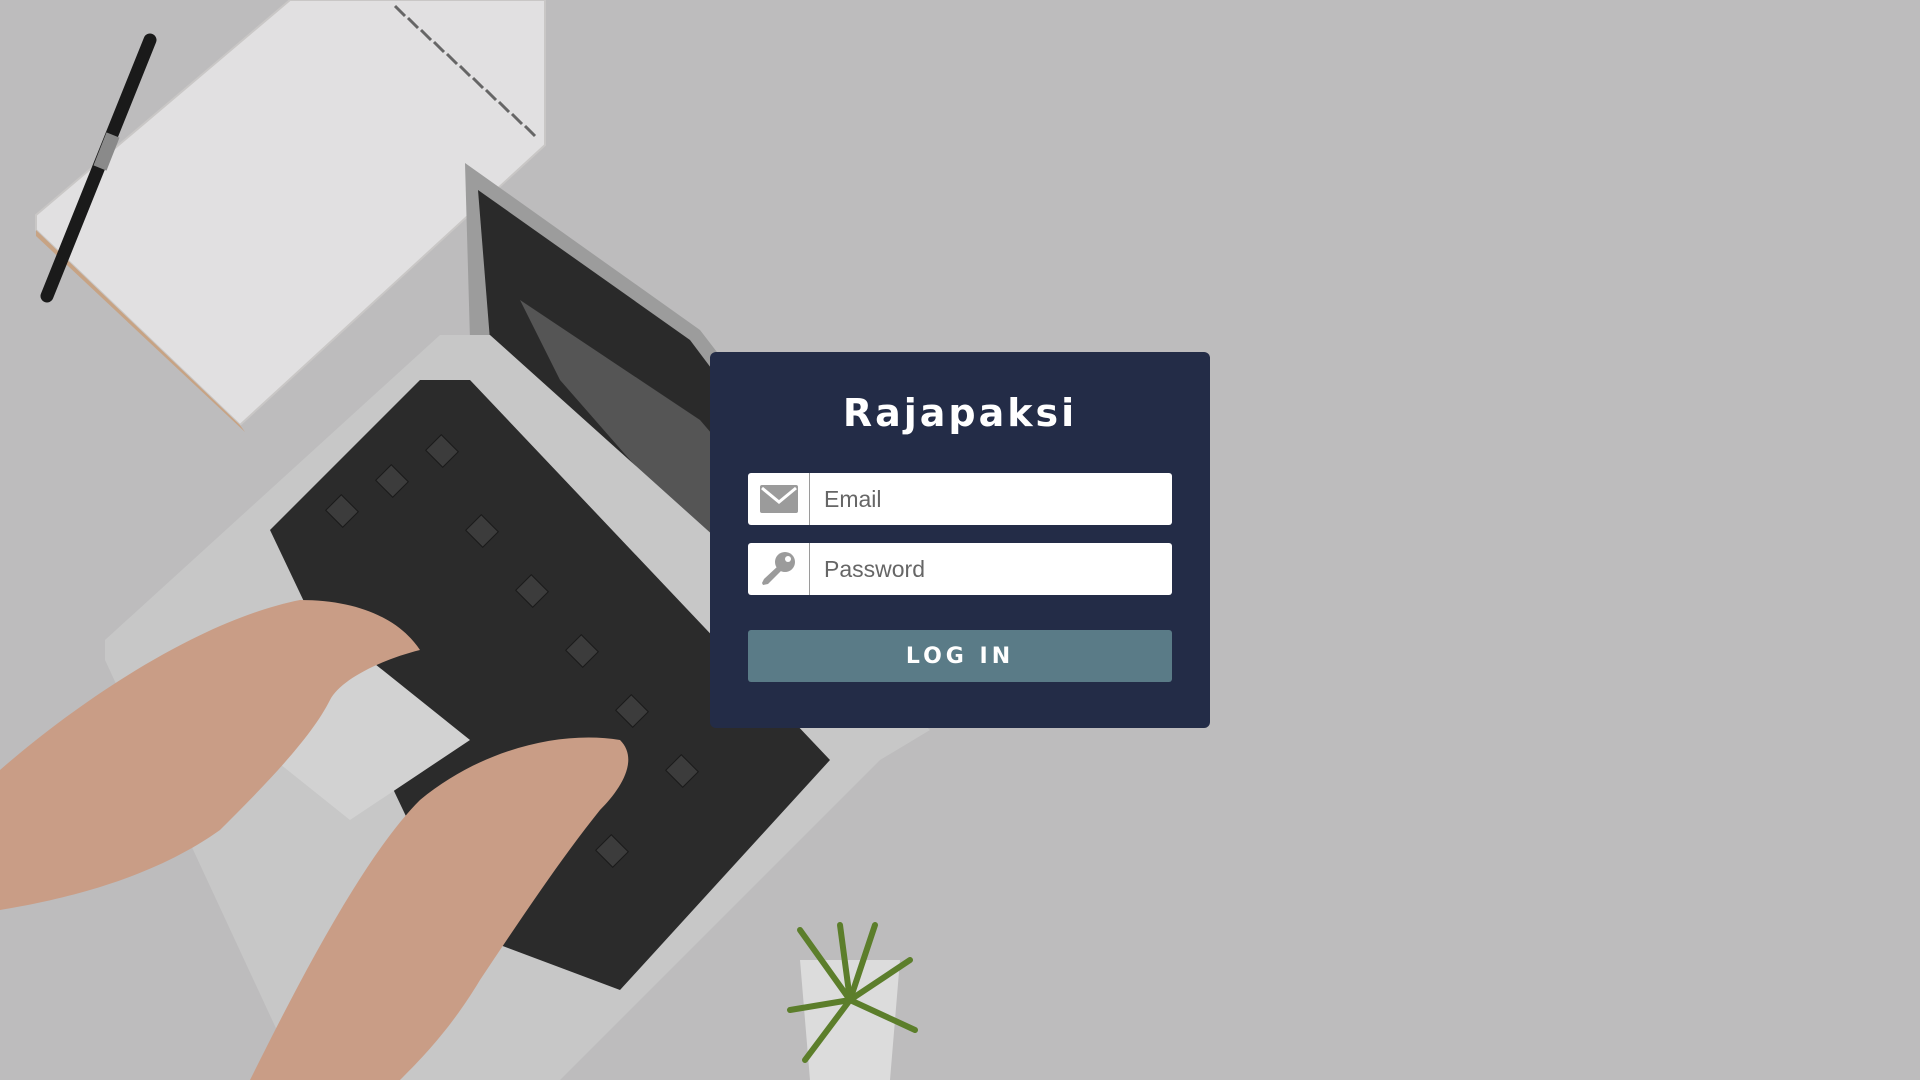 Image resolution: width=1920 pixels, height=1080 pixels. I want to click on login-card: Rajapaksi LOG IN, so click(960, 540).